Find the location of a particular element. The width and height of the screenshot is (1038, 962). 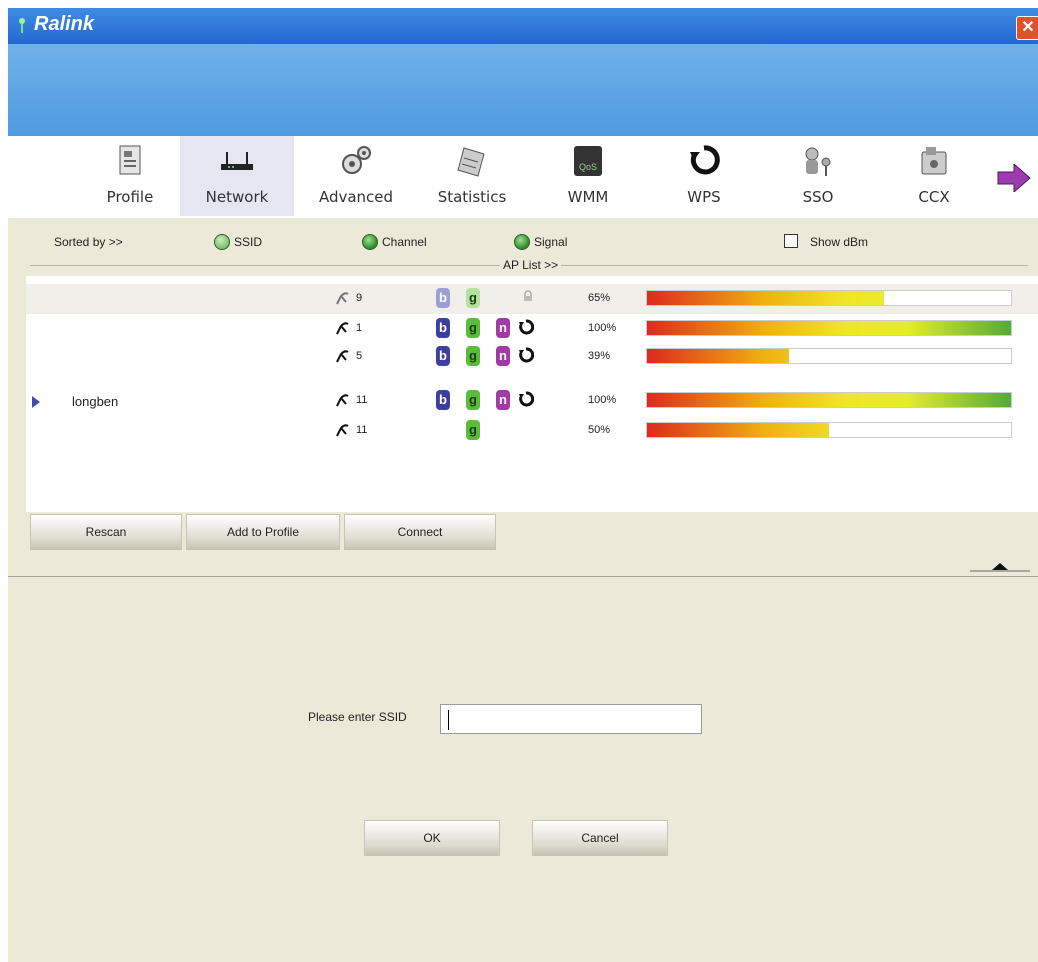

ap-row: 5 b g n 39% is located at coordinates (532, 357).